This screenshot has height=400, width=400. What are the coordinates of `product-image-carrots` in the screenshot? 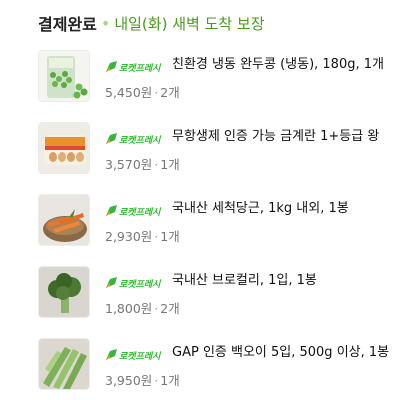 It's located at (64, 220).